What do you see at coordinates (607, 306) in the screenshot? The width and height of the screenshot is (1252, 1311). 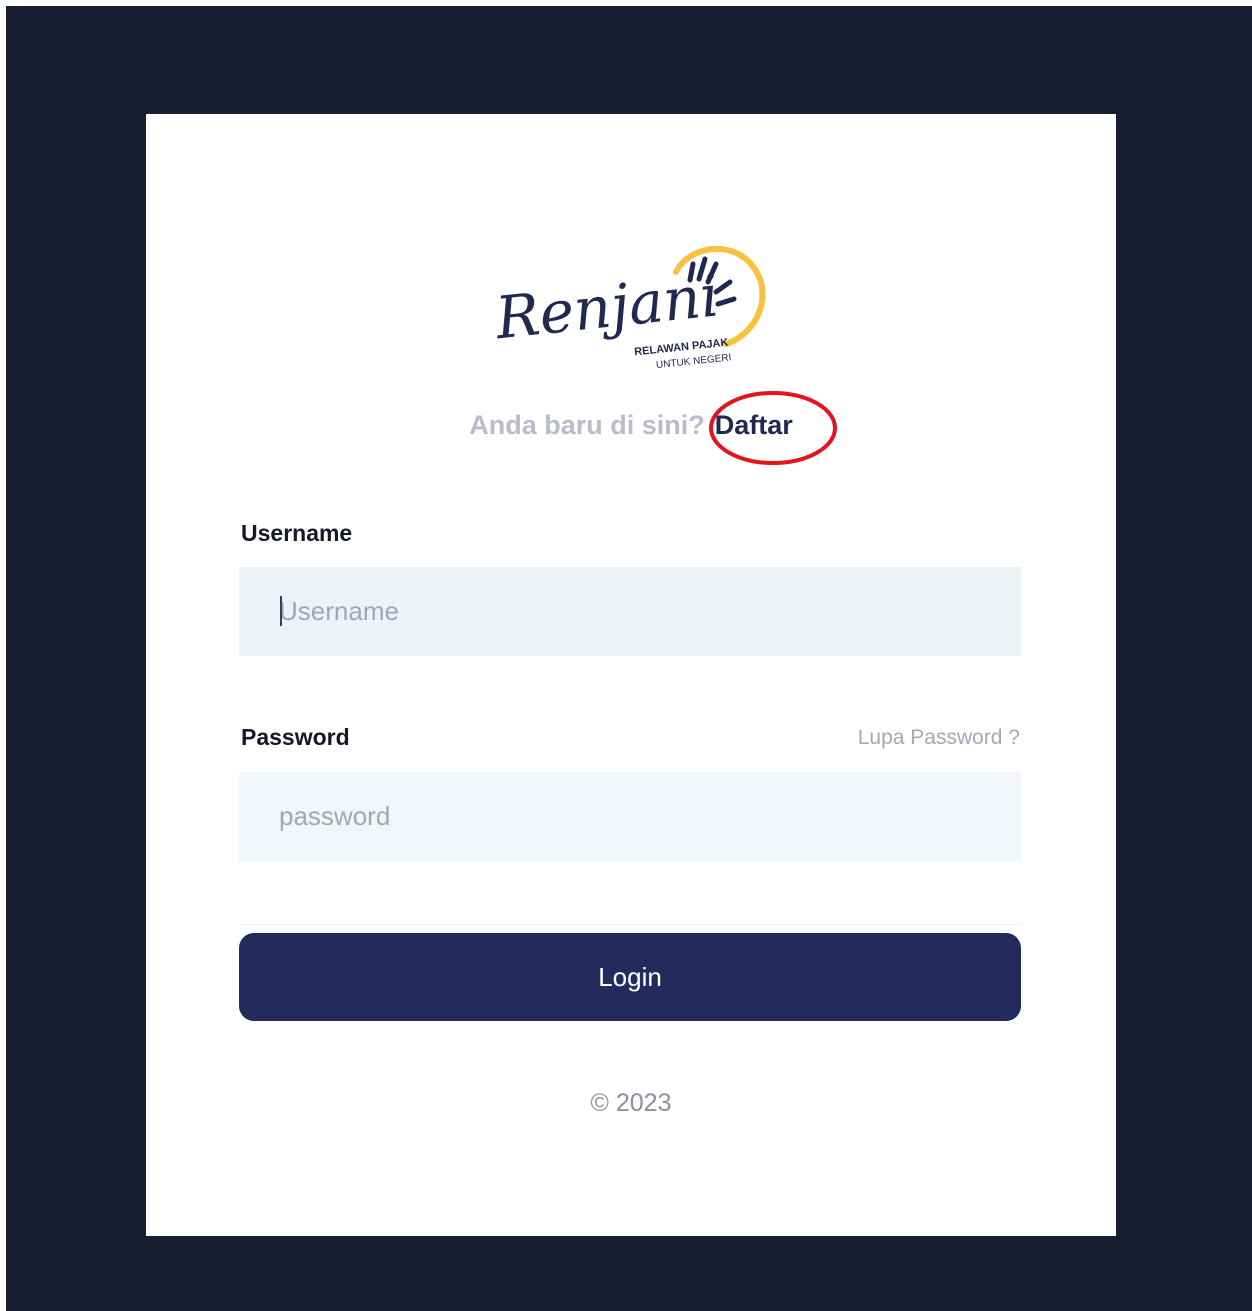 I see `logo-wordmark: Renjani` at bounding box center [607, 306].